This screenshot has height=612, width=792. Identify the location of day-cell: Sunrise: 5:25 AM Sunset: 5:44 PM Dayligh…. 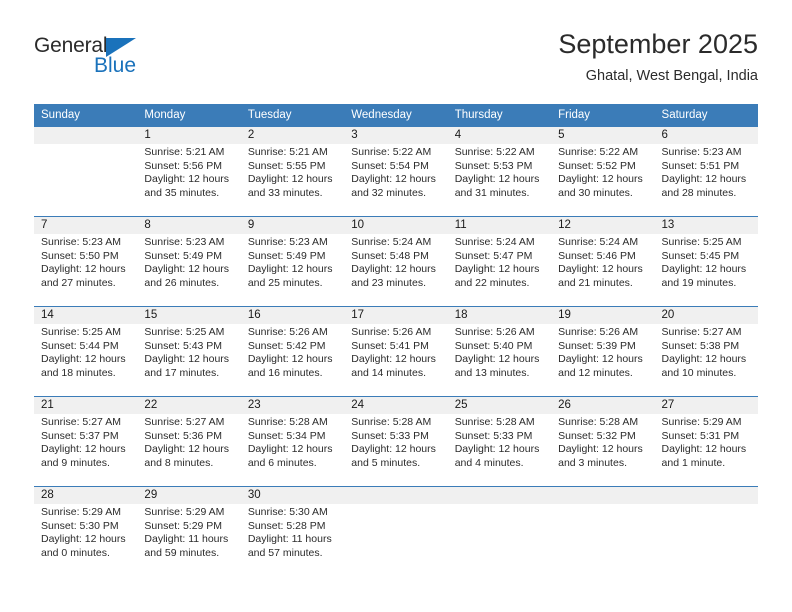
(85, 360).